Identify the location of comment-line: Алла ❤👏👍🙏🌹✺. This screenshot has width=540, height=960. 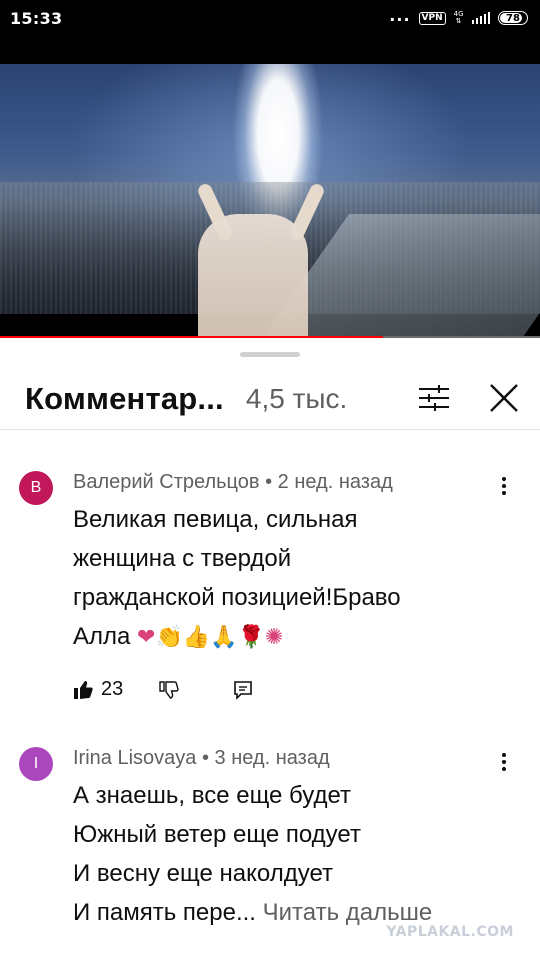
(283, 637).